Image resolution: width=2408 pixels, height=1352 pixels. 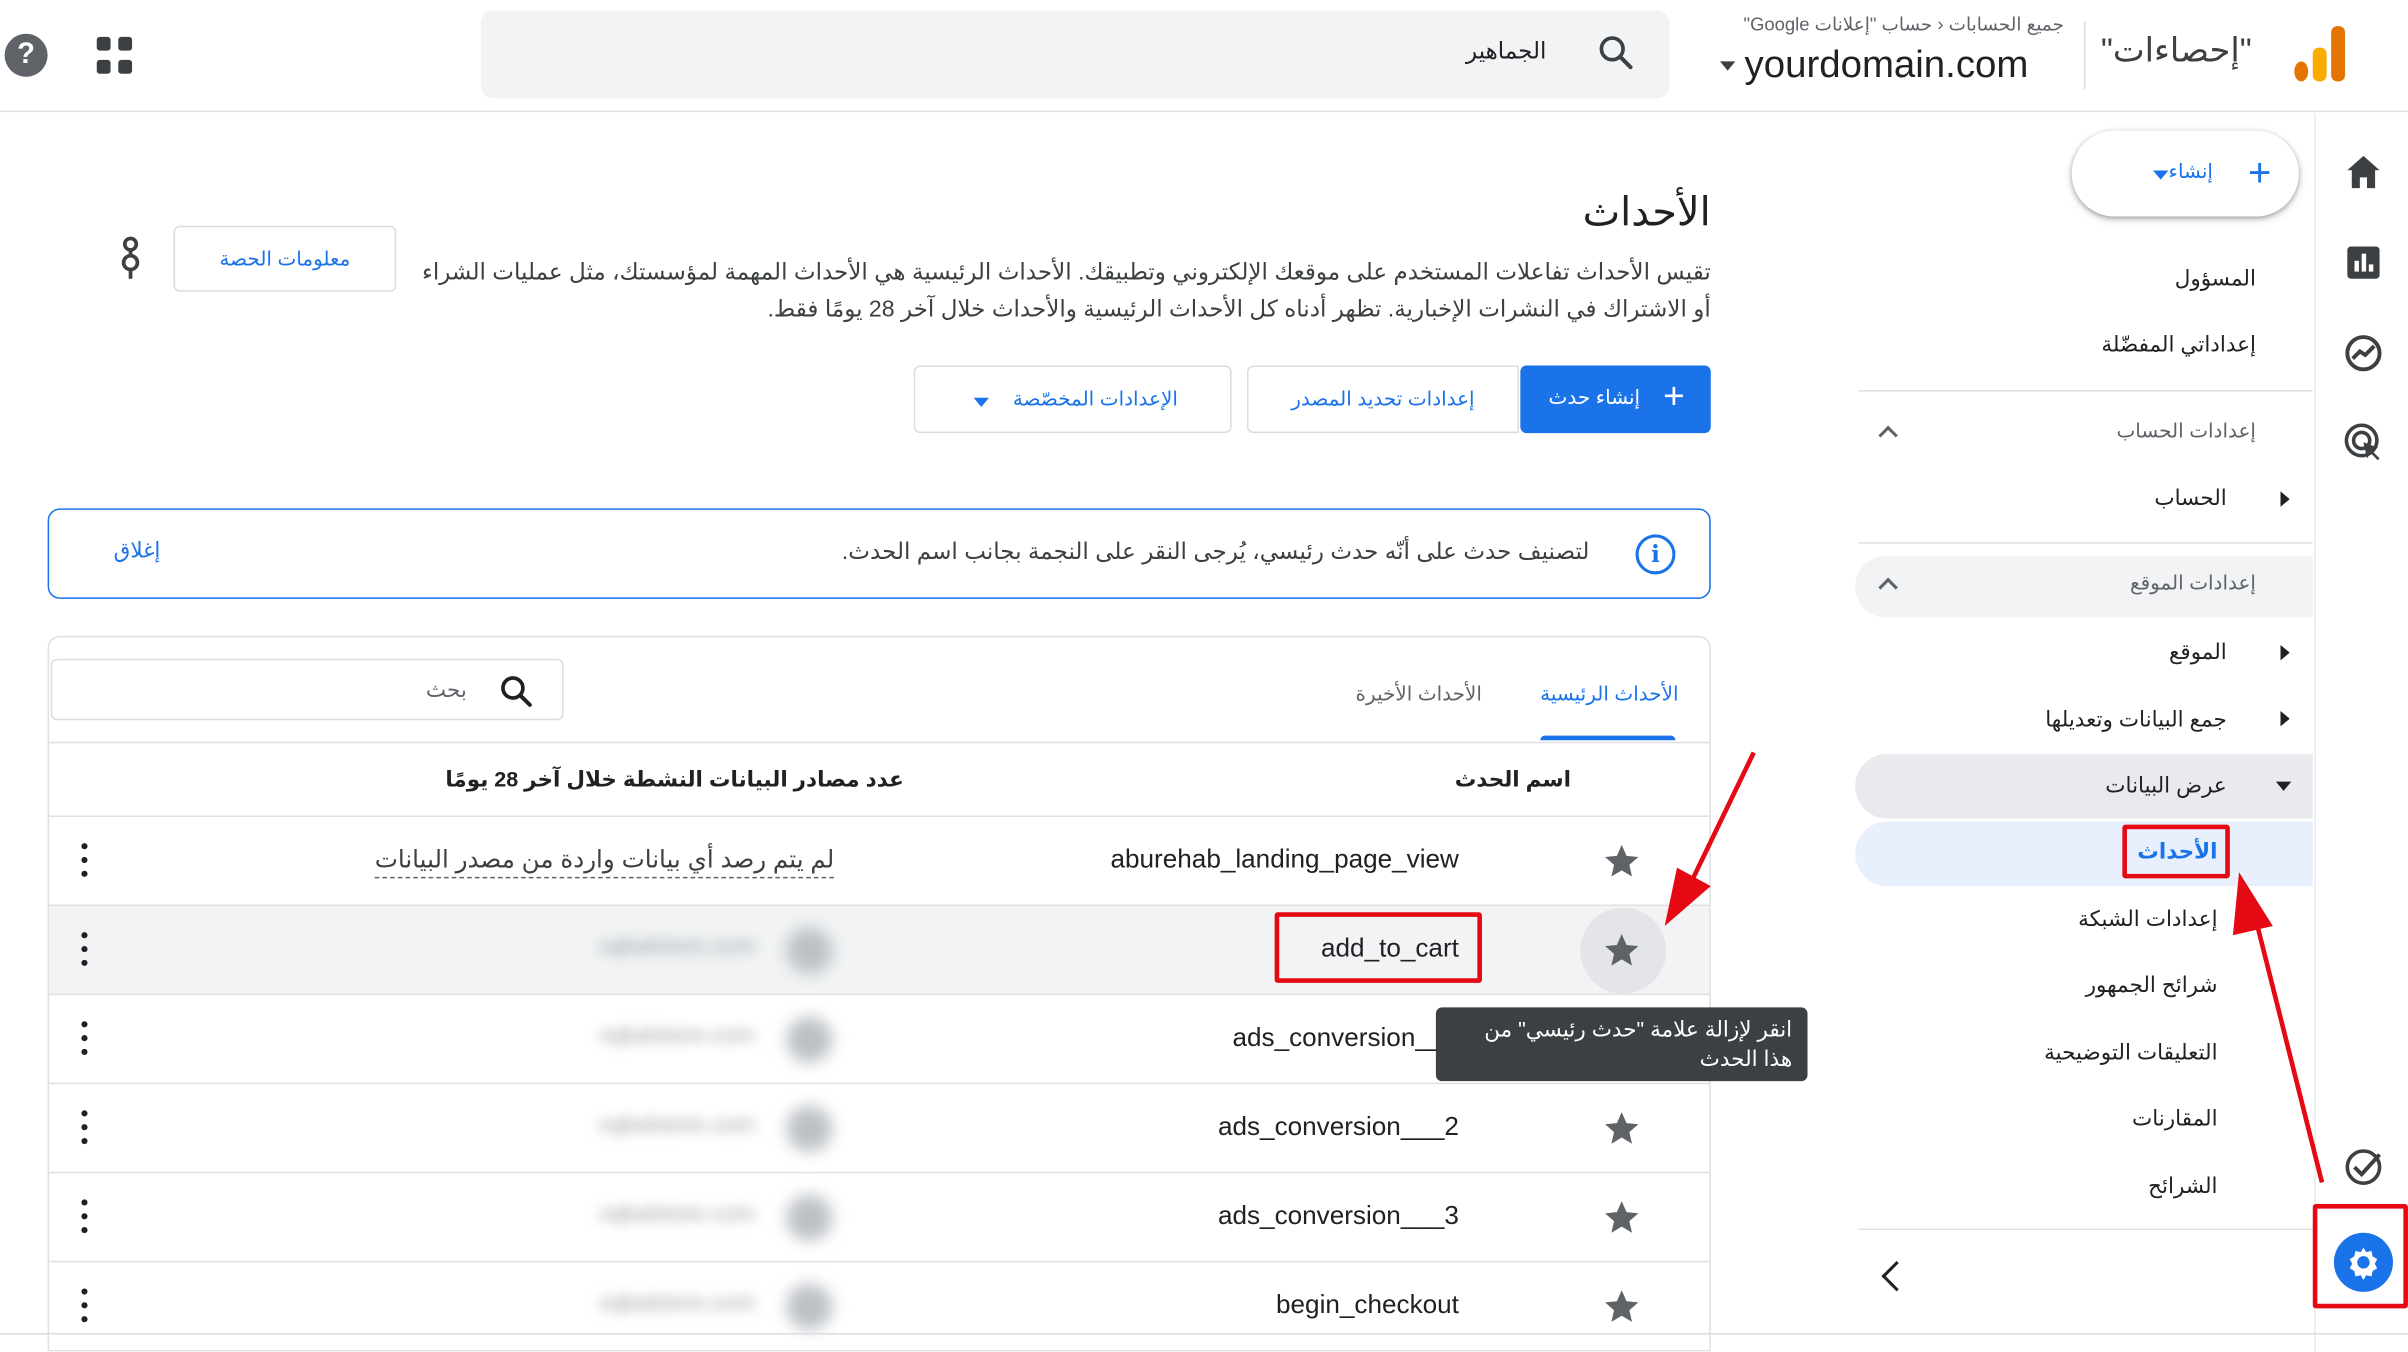 What do you see at coordinates (1886, 64) in the screenshot?
I see `property-name: yourdomain.com` at bounding box center [1886, 64].